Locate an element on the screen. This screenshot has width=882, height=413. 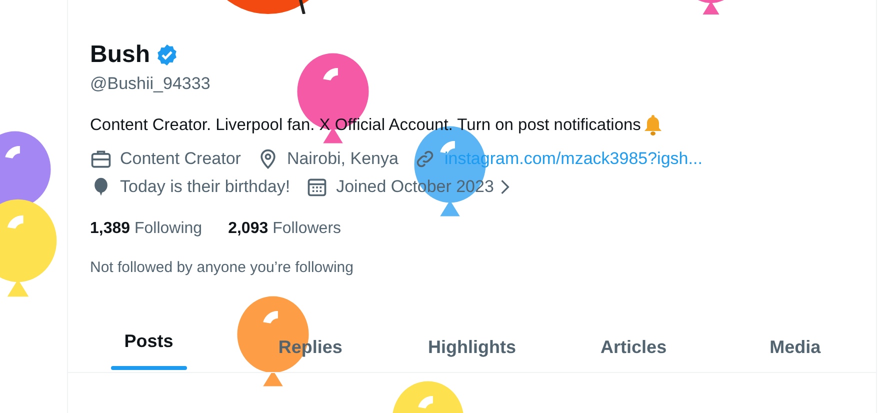
profile-name: Bush is located at coordinates (120, 55).